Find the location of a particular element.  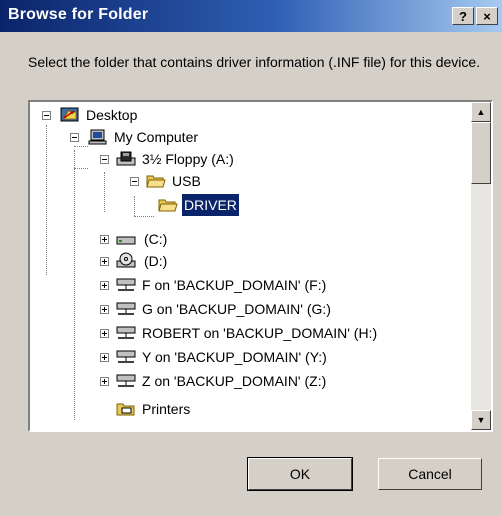

title-bar: Browse for Folder ? × is located at coordinates (251, 16).